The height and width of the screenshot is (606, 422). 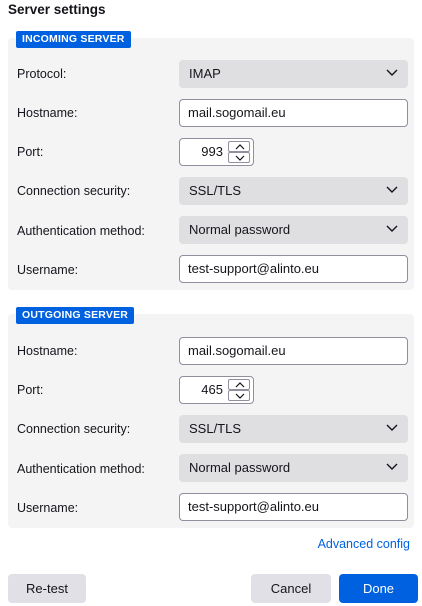 What do you see at coordinates (75, 315) in the screenshot?
I see `outgoing-server-heading: OUTGOING SERVER` at bounding box center [75, 315].